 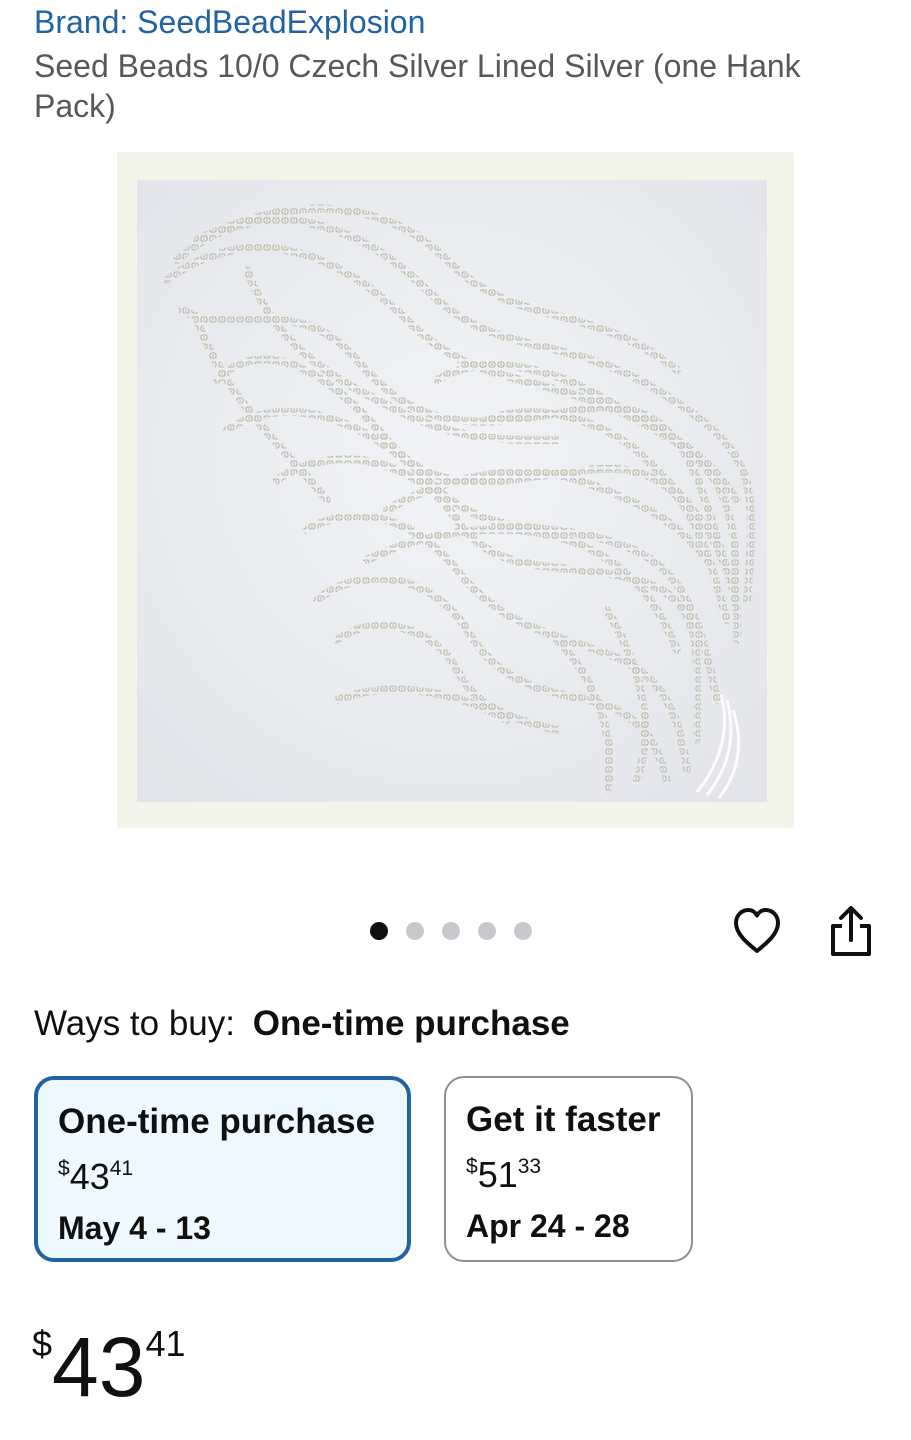 I want to click on price-whole: 51, so click(x=497, y=1174).